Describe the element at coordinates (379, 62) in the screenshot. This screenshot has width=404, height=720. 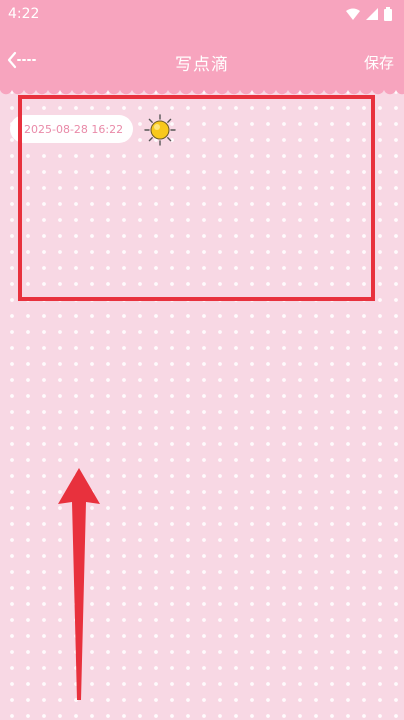
I see `save-button: 保存` at that location.